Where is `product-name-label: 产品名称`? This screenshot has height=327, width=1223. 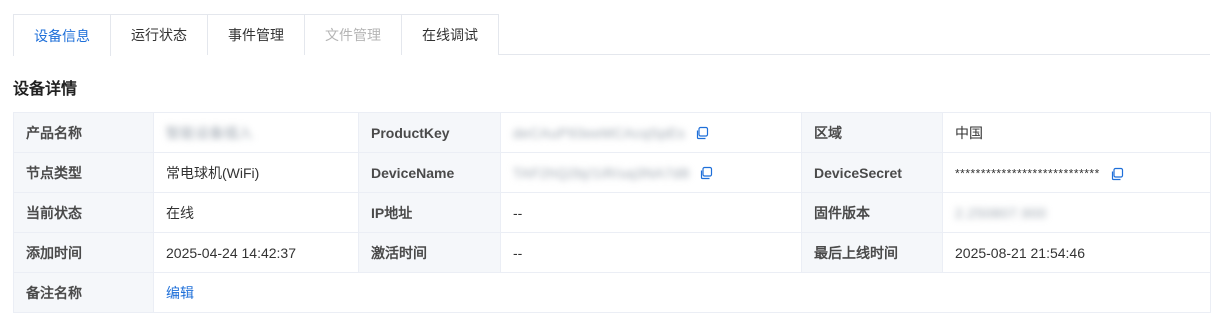 product-name-label: 产品名称 is located at coordinates (83, 132).